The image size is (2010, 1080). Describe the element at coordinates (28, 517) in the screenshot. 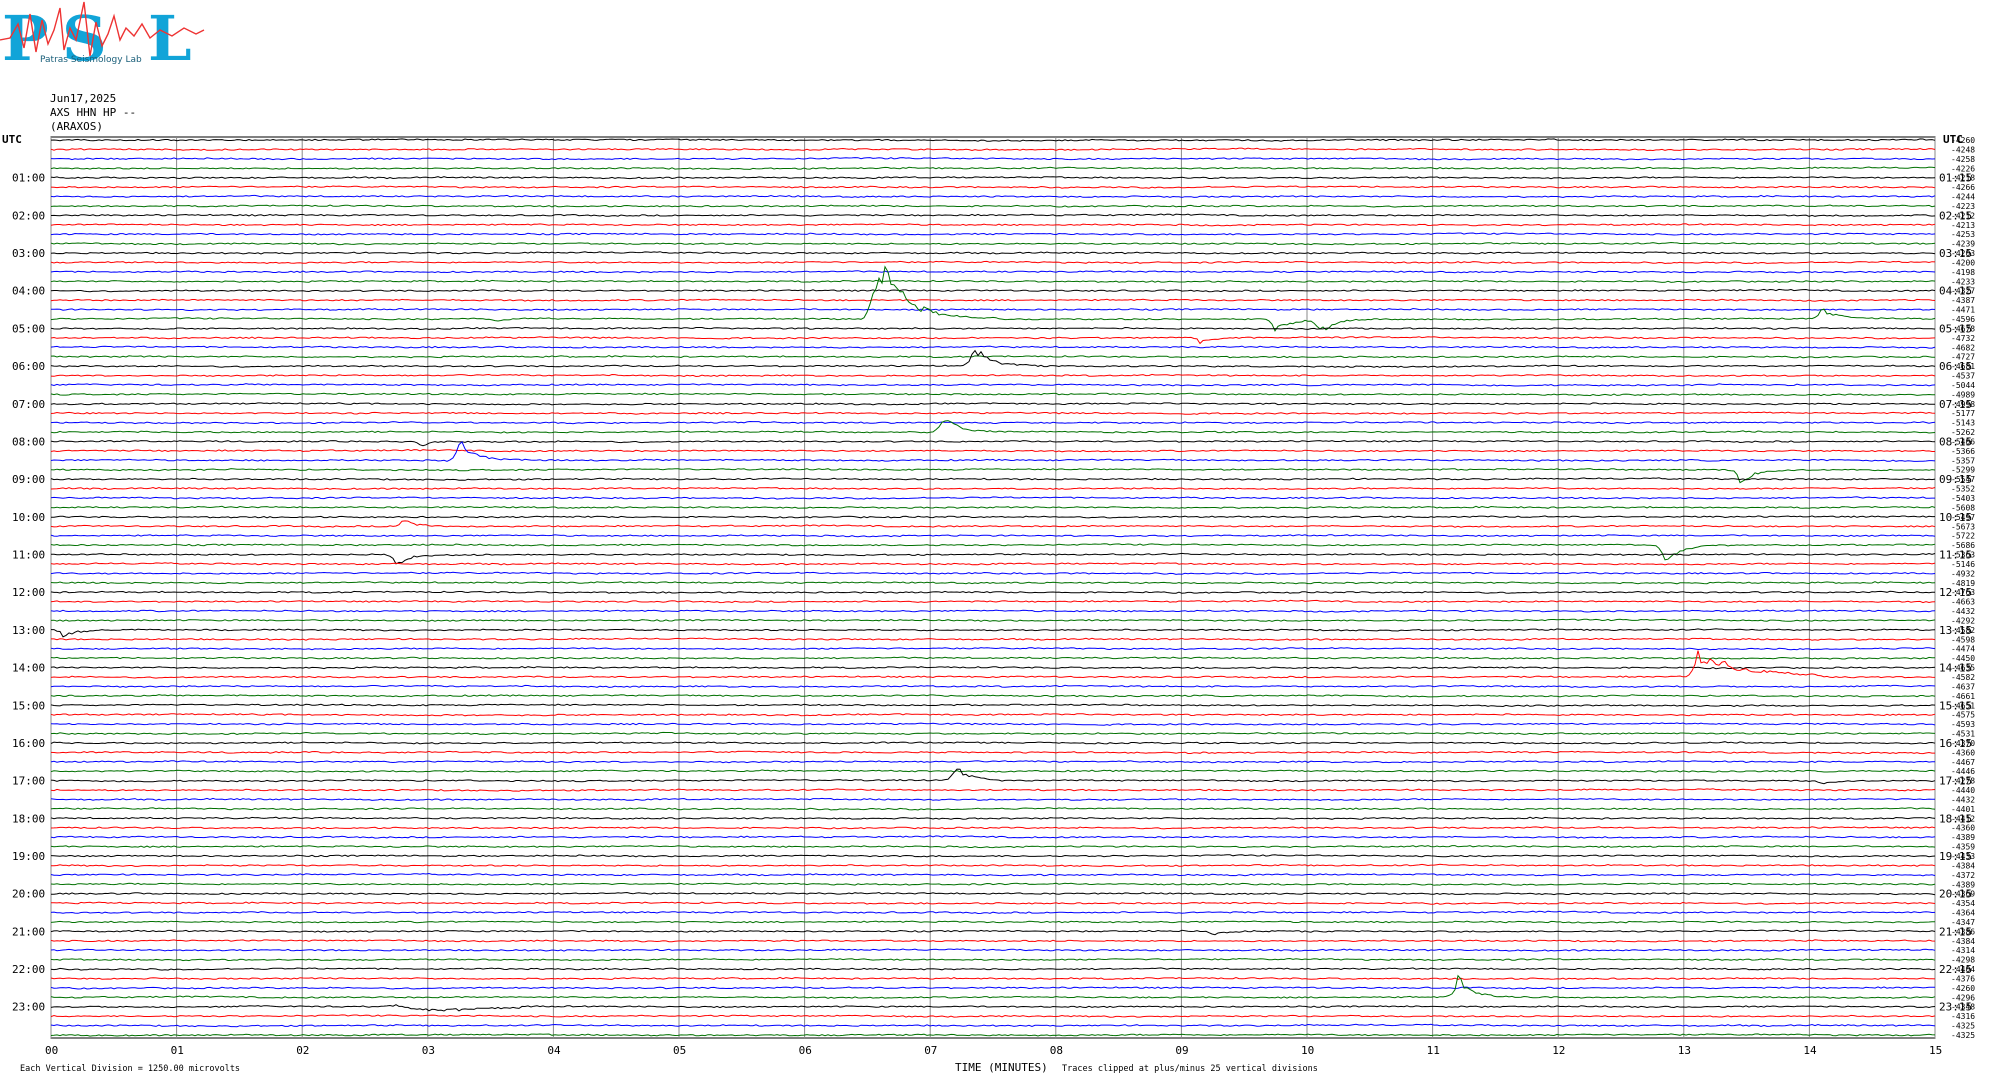

I see `hour-label-left: 10:00` at that location.